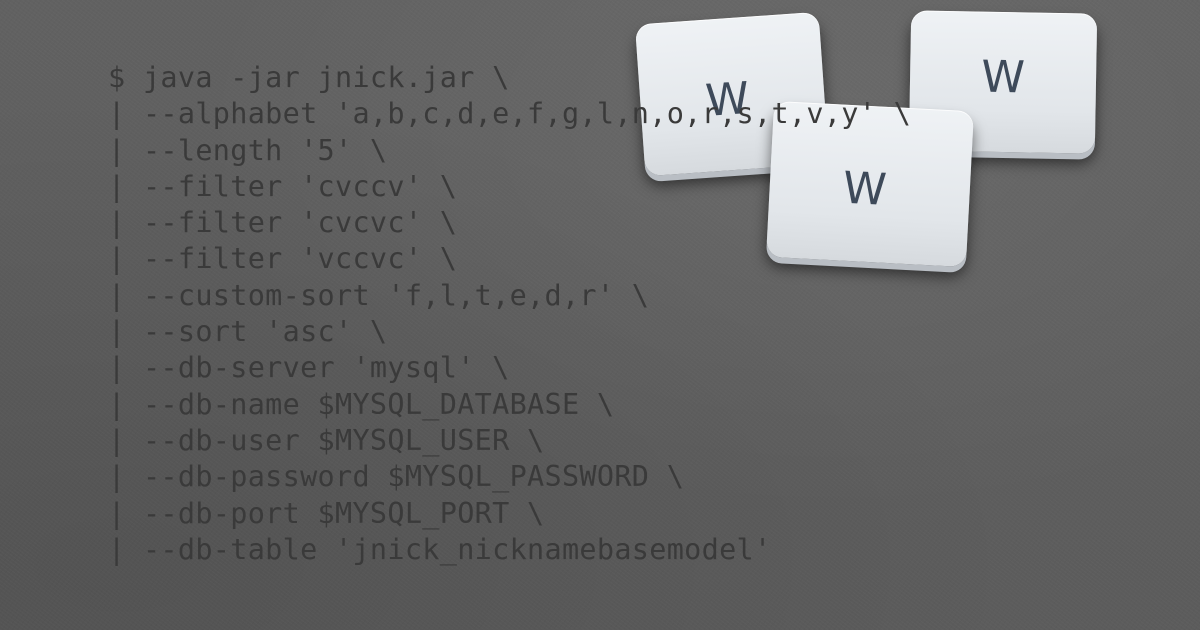 The height and width of the screenshot is (630, 1200). What do you see at coordinates (457, 549) in the screenshot?
I see `option-text: --db-table 'jnick_nicknamebasemodel'` at bounding box center [457, 549].